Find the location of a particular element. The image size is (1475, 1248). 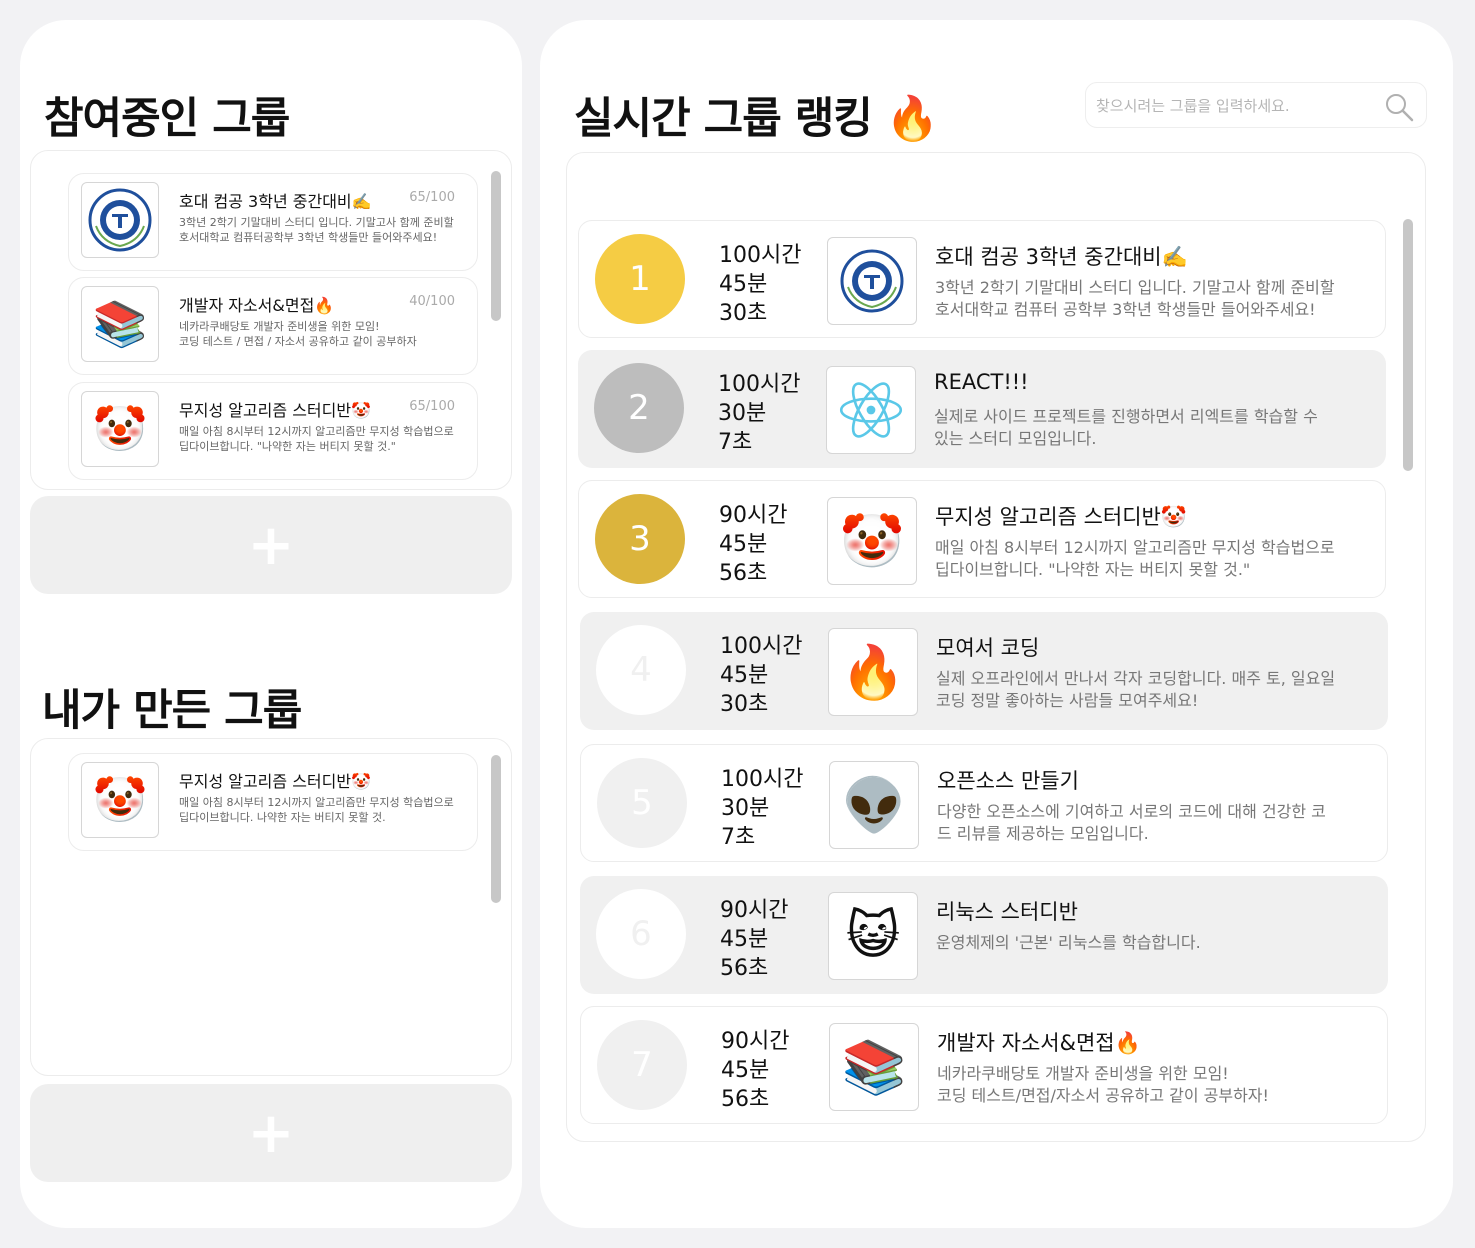

search-icon is located at coordinates (1399, 107).